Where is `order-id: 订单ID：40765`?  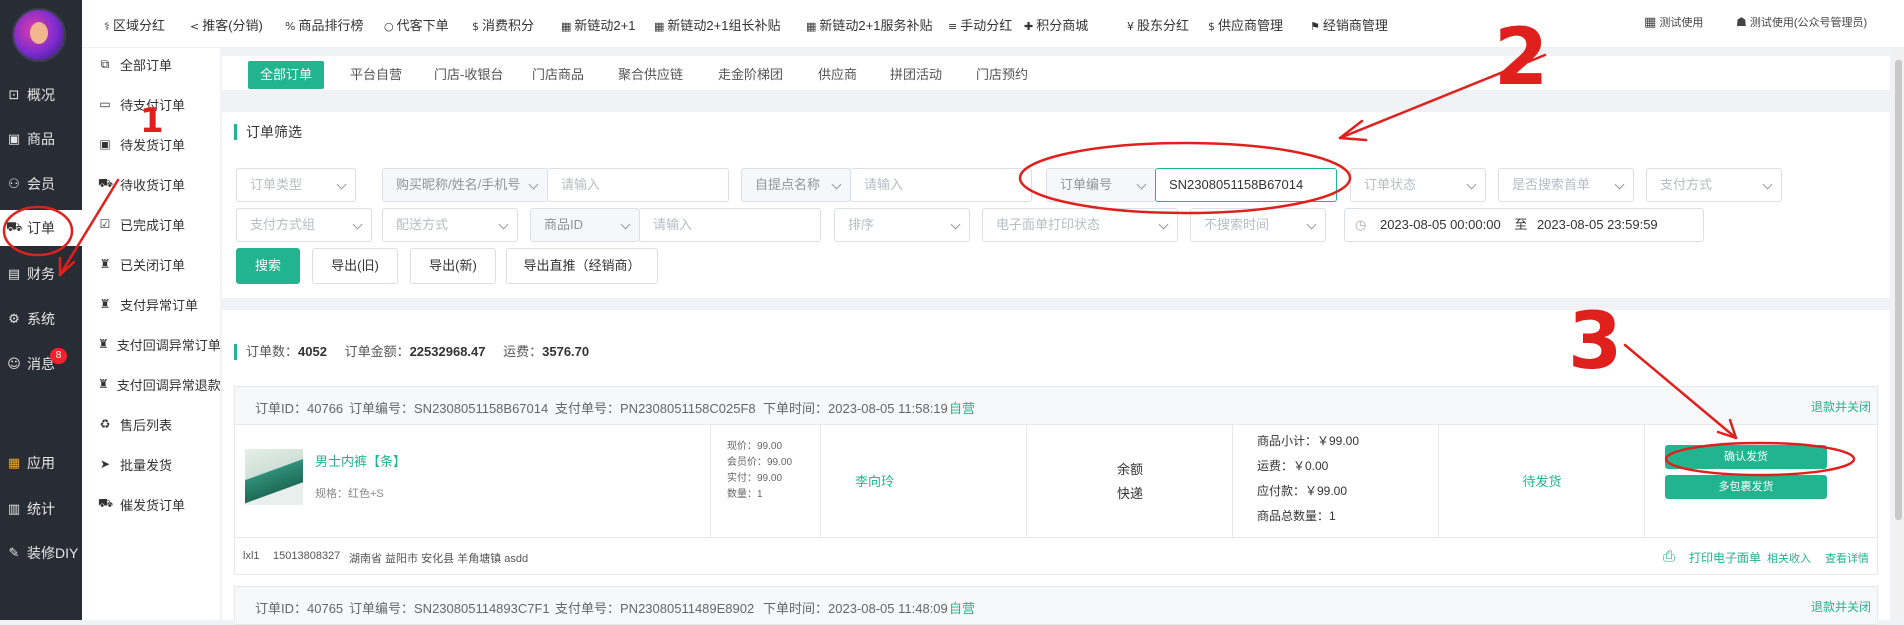
order-id: 订单ID：40765 is located at coordinates (299, 607).